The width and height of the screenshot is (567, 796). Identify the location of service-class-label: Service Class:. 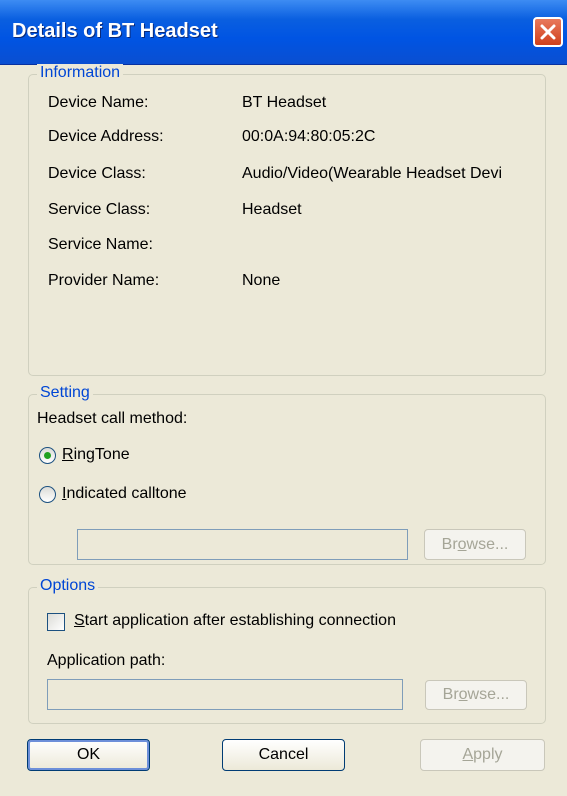
(99, 209).